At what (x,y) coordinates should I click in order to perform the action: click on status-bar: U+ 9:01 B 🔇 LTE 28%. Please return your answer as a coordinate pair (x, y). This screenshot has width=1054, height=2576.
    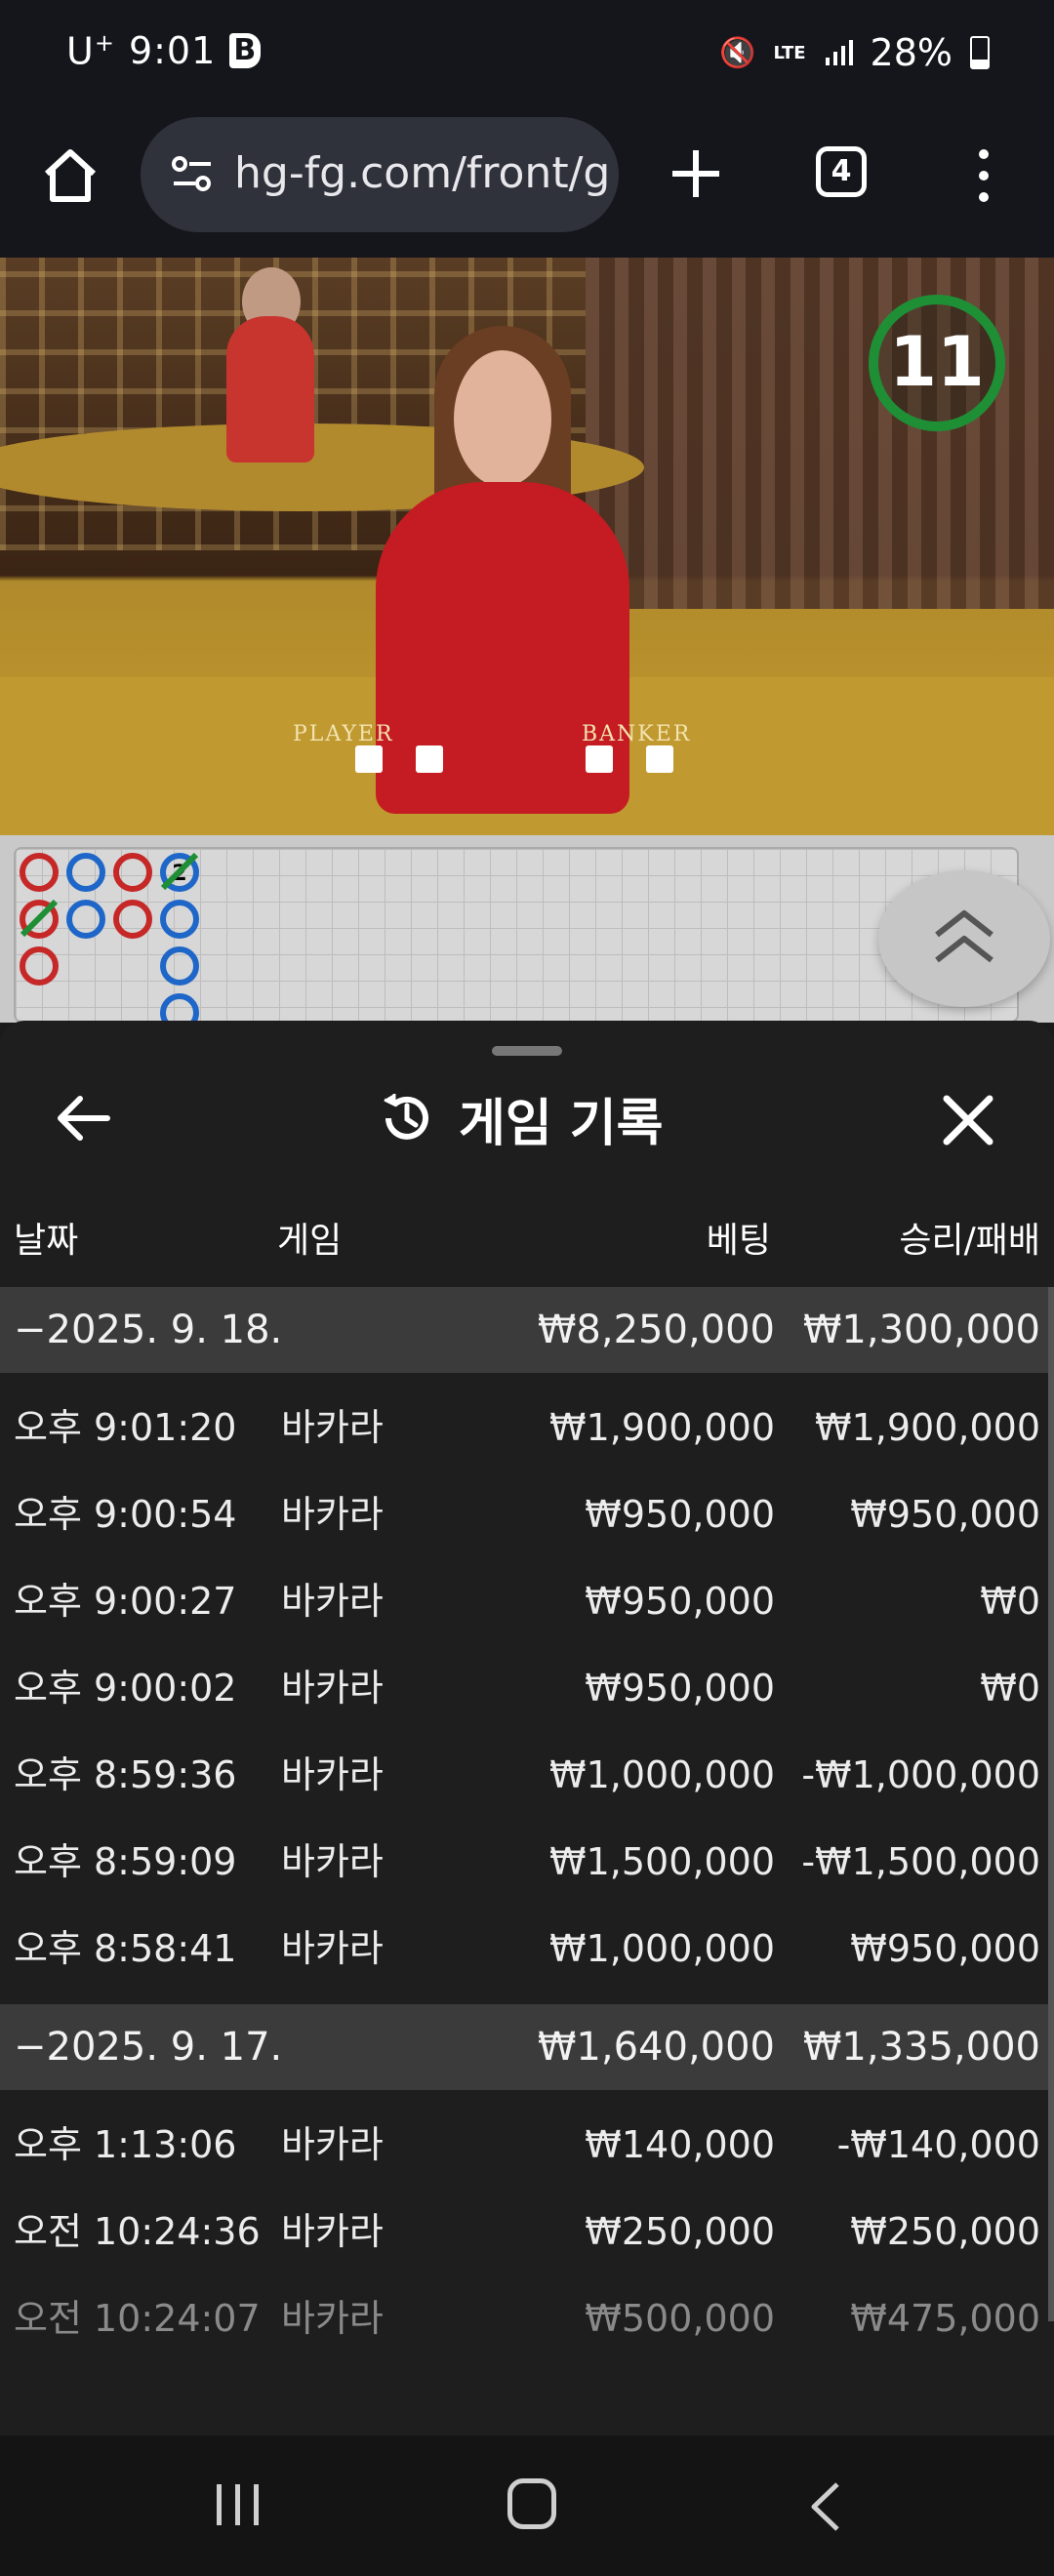
    Looking at the image, I should click on (527, 57).